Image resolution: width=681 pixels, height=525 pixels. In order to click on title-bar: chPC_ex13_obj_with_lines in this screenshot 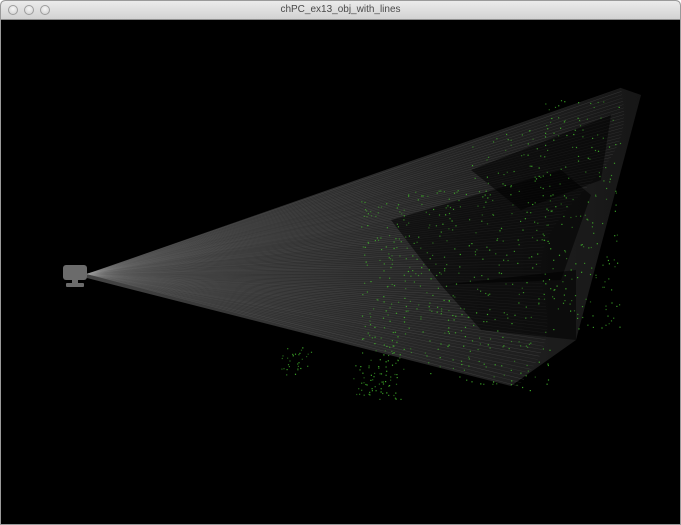, I will do `click(340, 10)`.